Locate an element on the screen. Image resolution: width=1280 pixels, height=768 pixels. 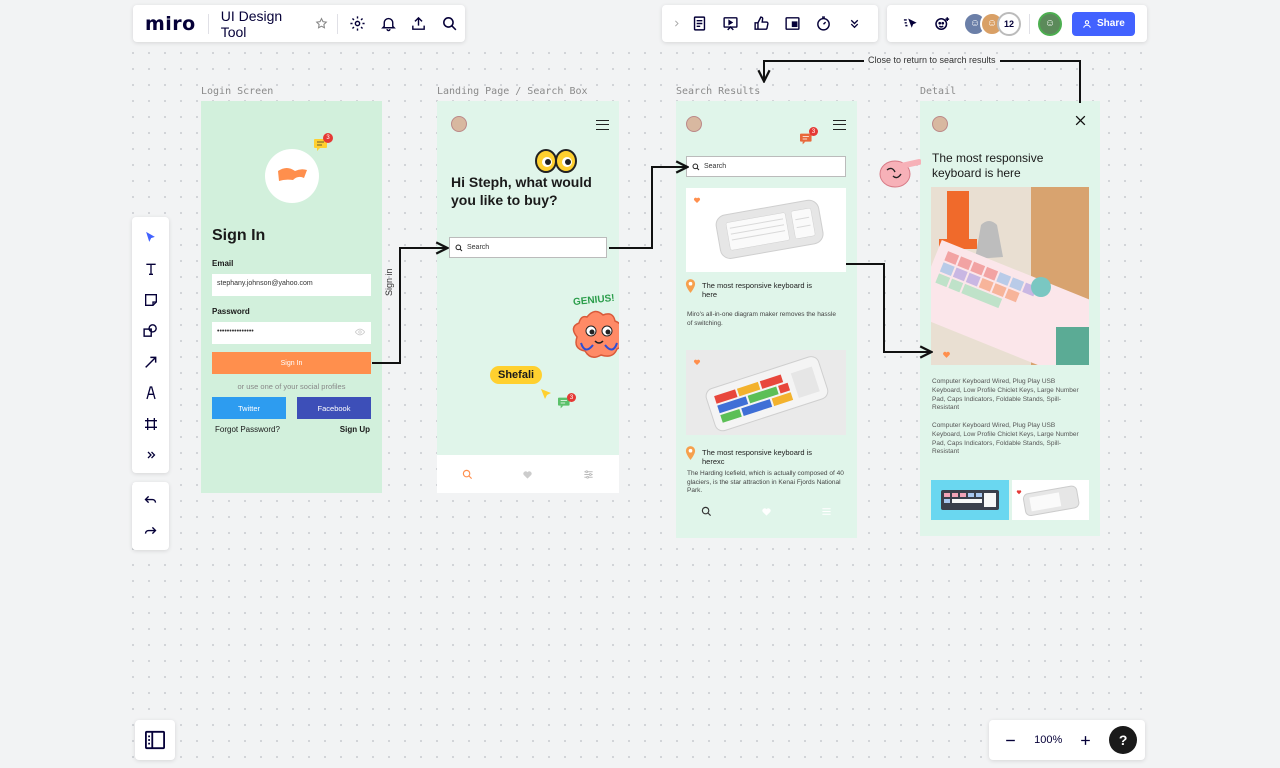
connector-signin-label: Sign in is located at coordinates (389, 282).